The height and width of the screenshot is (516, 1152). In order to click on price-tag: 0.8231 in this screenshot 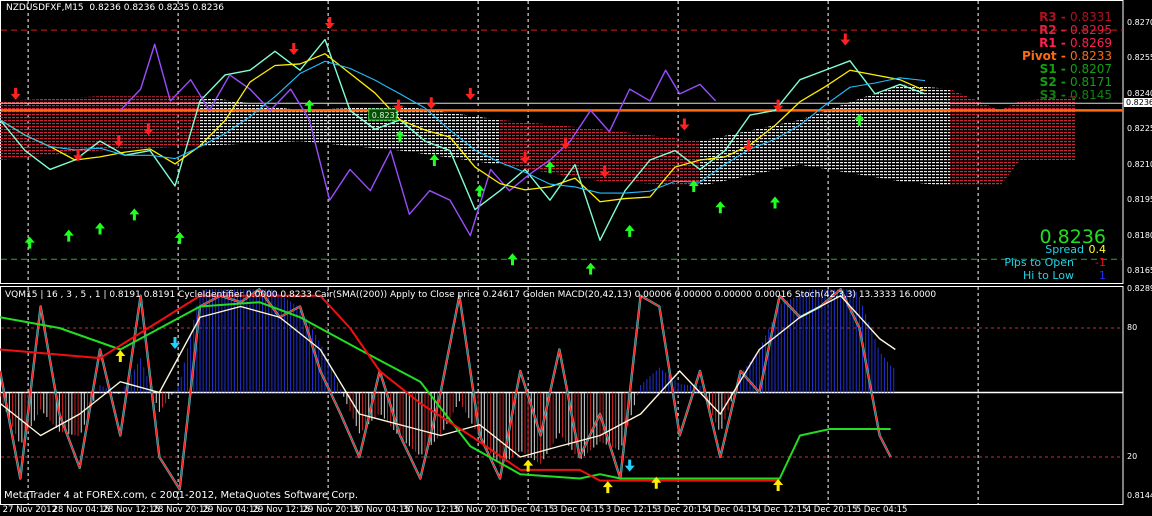, I will do `click(384, 114)`.